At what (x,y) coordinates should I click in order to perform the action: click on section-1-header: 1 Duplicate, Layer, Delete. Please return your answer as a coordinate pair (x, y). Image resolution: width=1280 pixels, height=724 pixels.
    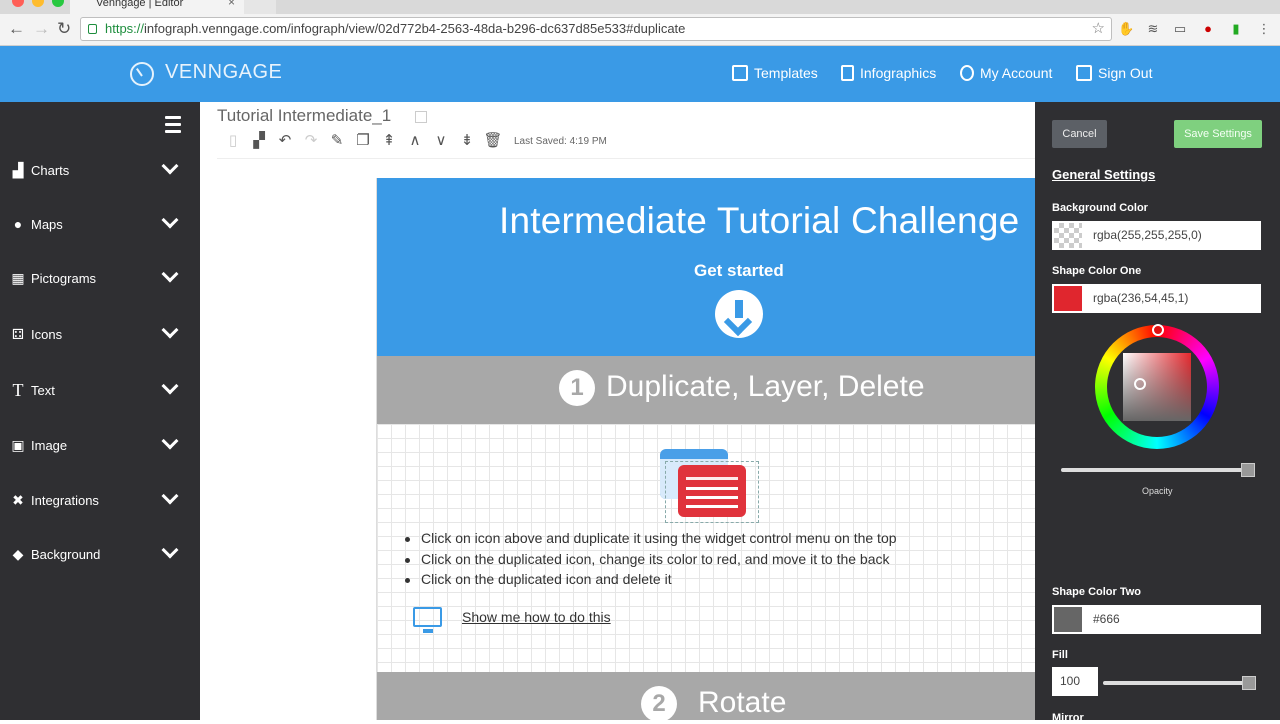
    Looking at the image, I should click on (706, 390).